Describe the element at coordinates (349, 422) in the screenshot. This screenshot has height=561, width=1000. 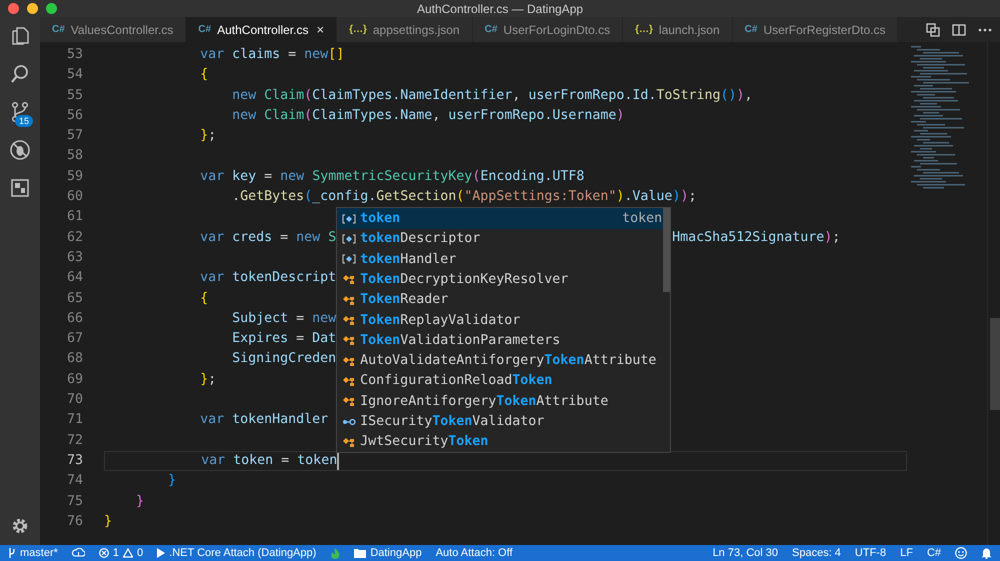
I see `interface-icon` at that location.